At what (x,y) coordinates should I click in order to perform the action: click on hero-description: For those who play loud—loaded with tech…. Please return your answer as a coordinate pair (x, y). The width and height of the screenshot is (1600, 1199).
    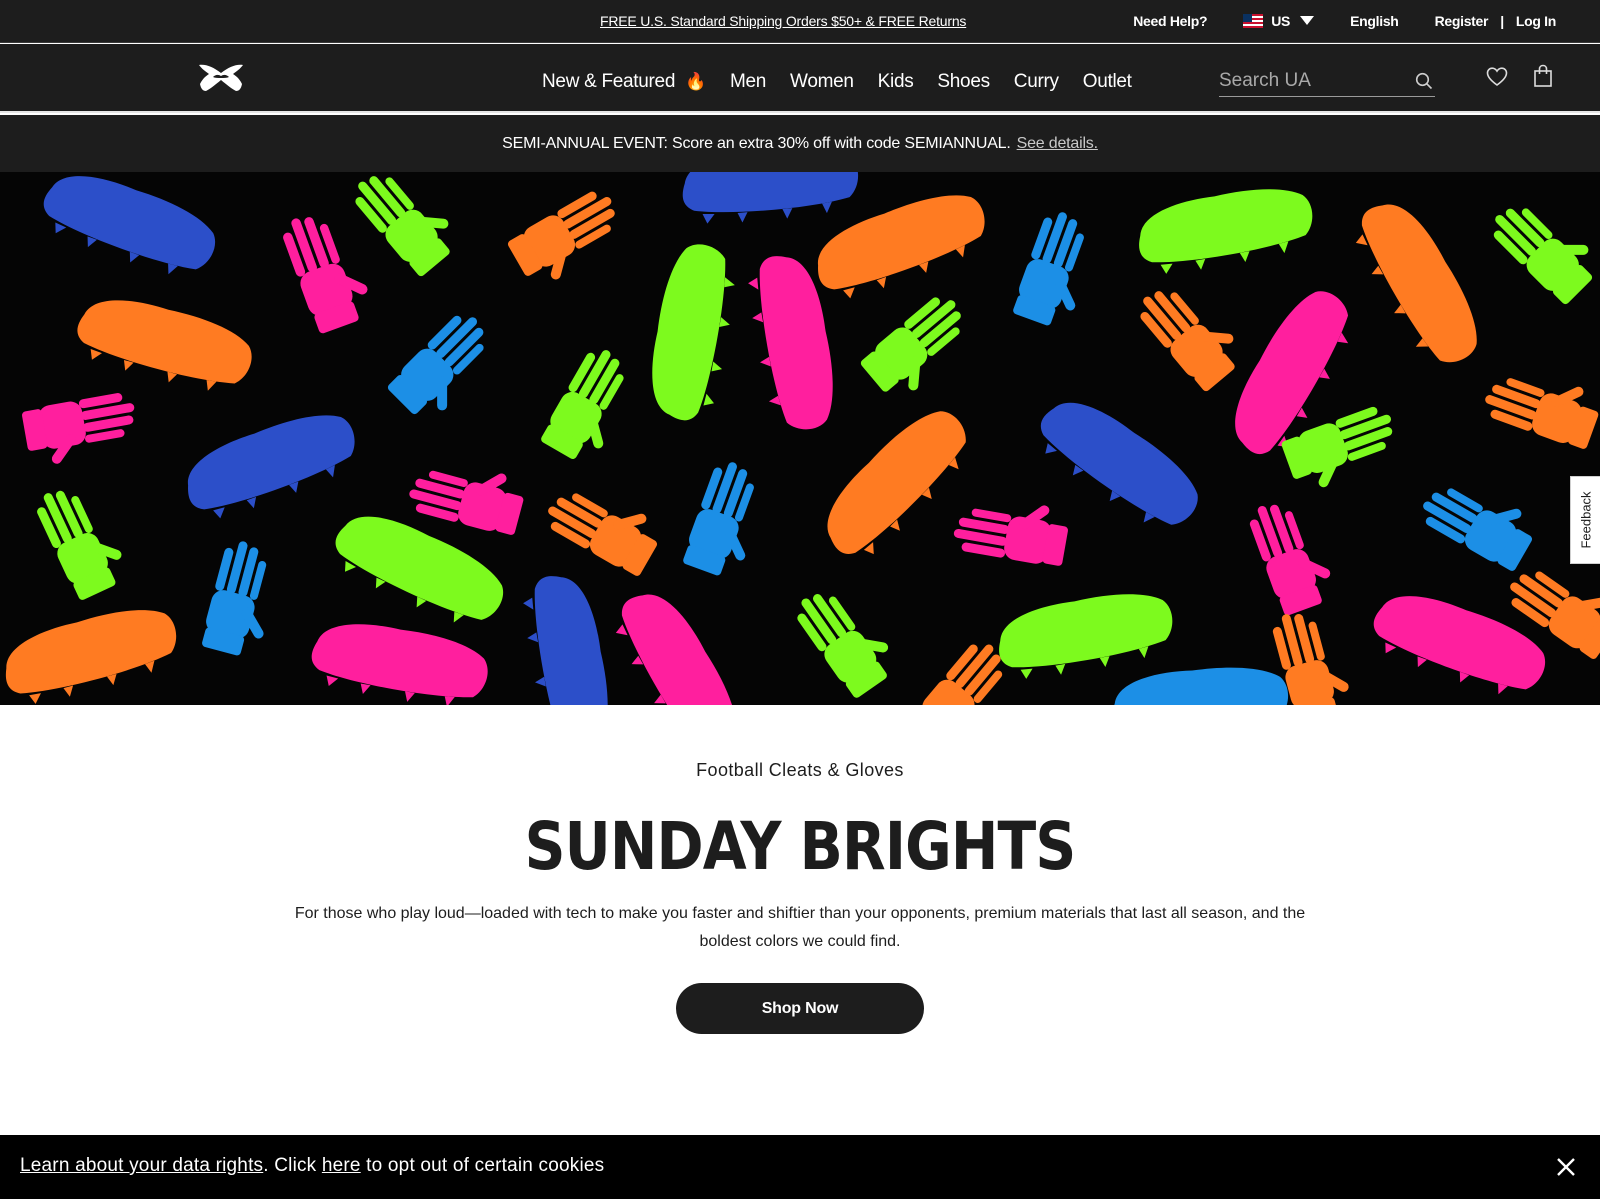
    Looking at the image, I should click on (800, 927).